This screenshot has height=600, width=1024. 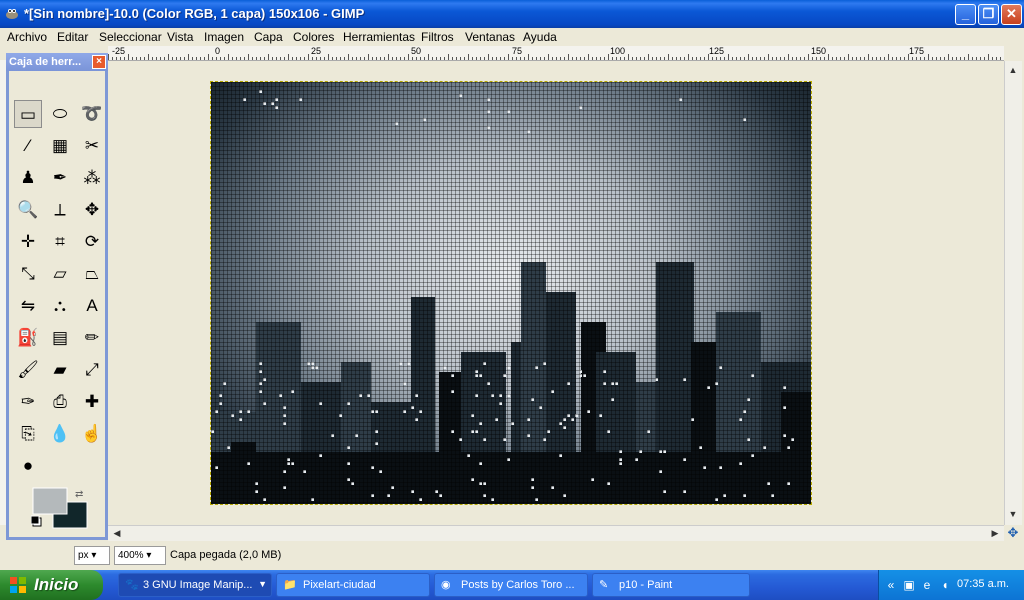 I want to click on fuzzy-select-icon: ⁄, so click(x=28, y=146).